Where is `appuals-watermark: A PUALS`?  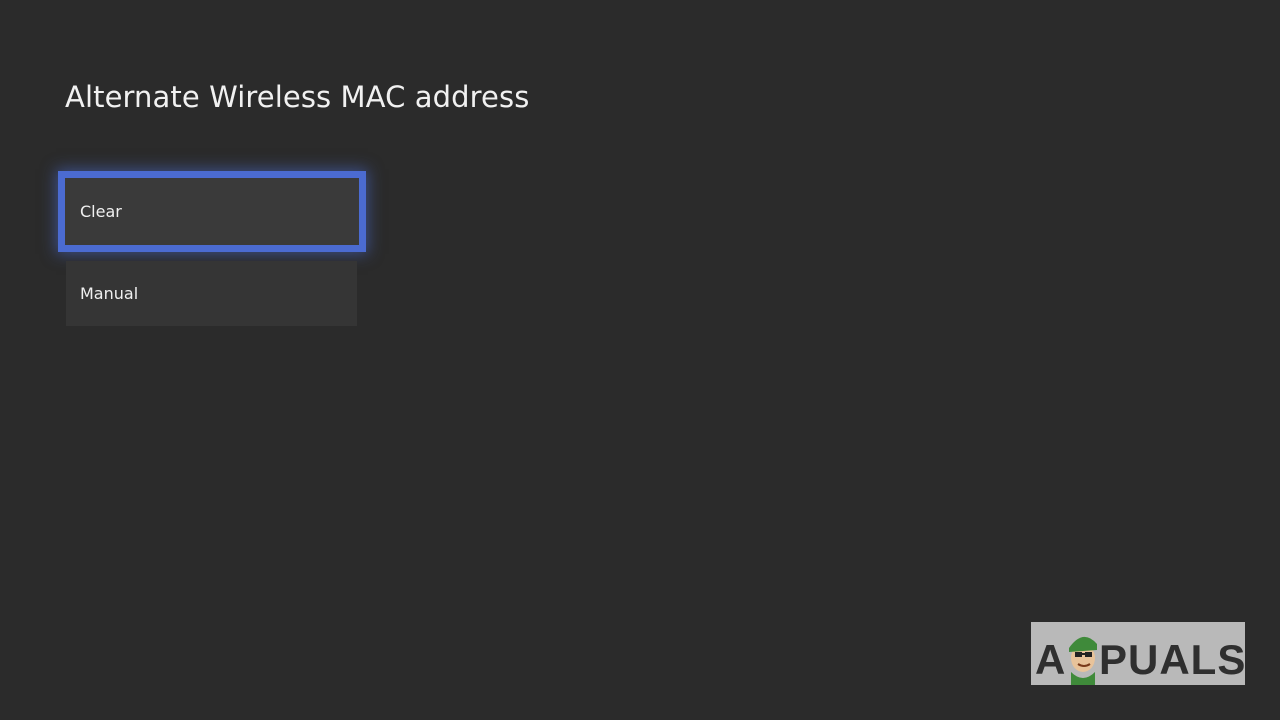 appuals-watermark: A PUALS is located at coordinates (1138, 653).